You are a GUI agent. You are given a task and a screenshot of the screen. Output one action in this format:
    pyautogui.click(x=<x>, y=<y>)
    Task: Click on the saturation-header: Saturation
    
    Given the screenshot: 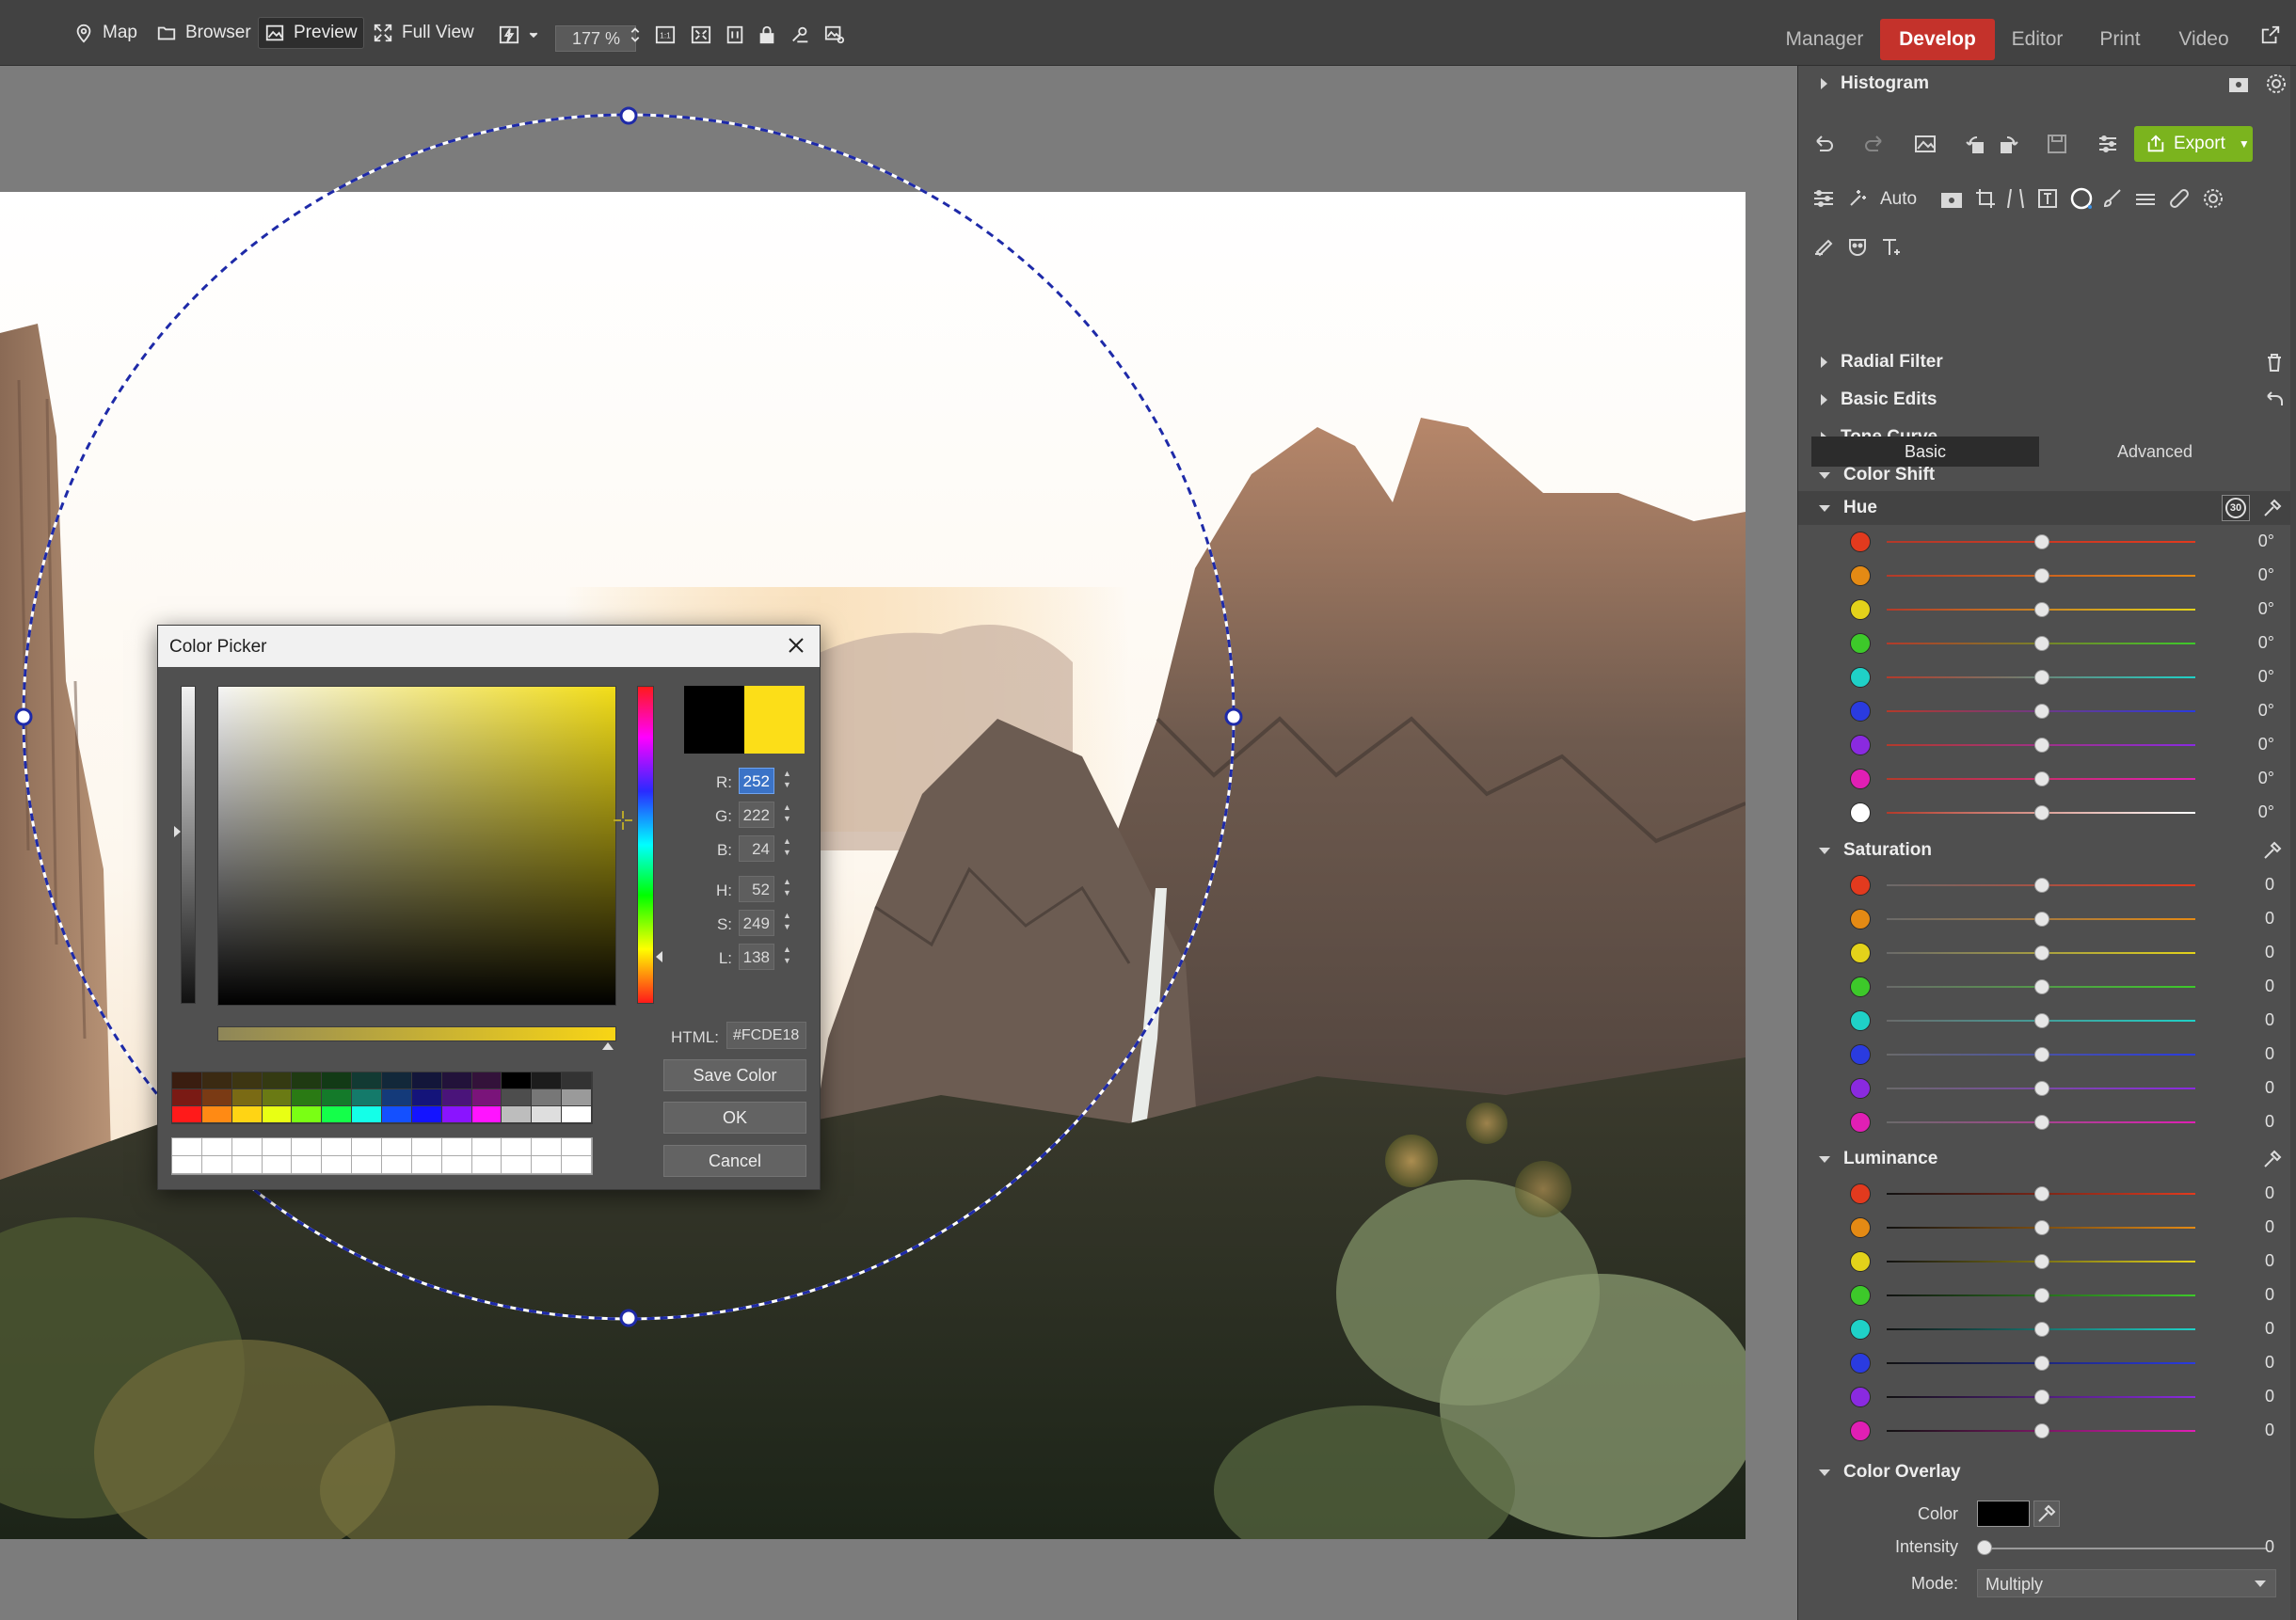 What is the action you would take?
    pyautogui.click(x=2047, y=850)
    